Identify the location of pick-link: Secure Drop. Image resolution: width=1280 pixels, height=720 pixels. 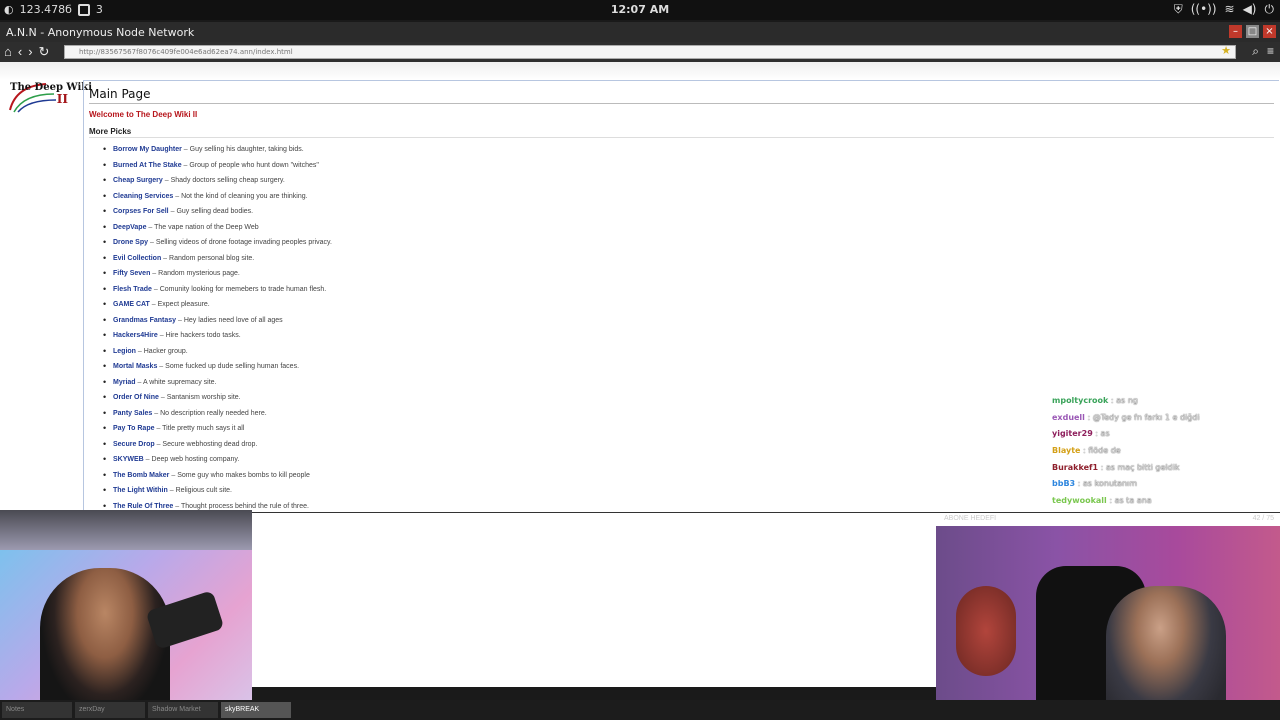
(134, 444).